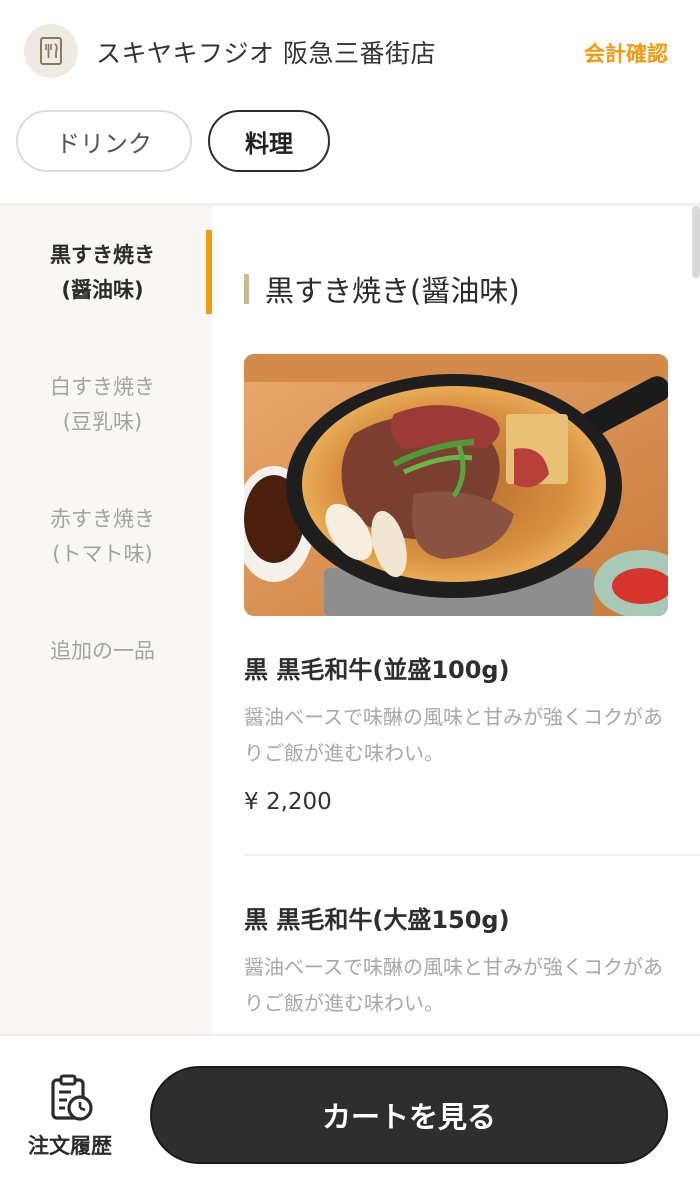 This screenshot has height=1184, width=700. What do you see at coordinates (246, 289) in the screenshot?
I see `section-bar` at bounding box center [246, 289].